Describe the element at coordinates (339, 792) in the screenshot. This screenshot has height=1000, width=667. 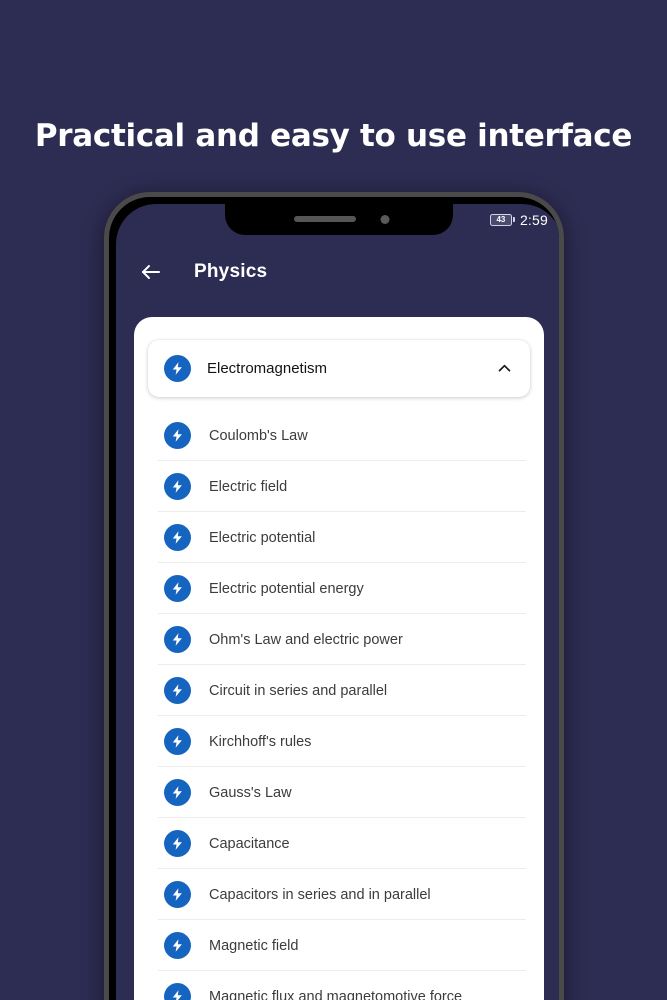
I see `list-item: Gauss's Law` at that location.